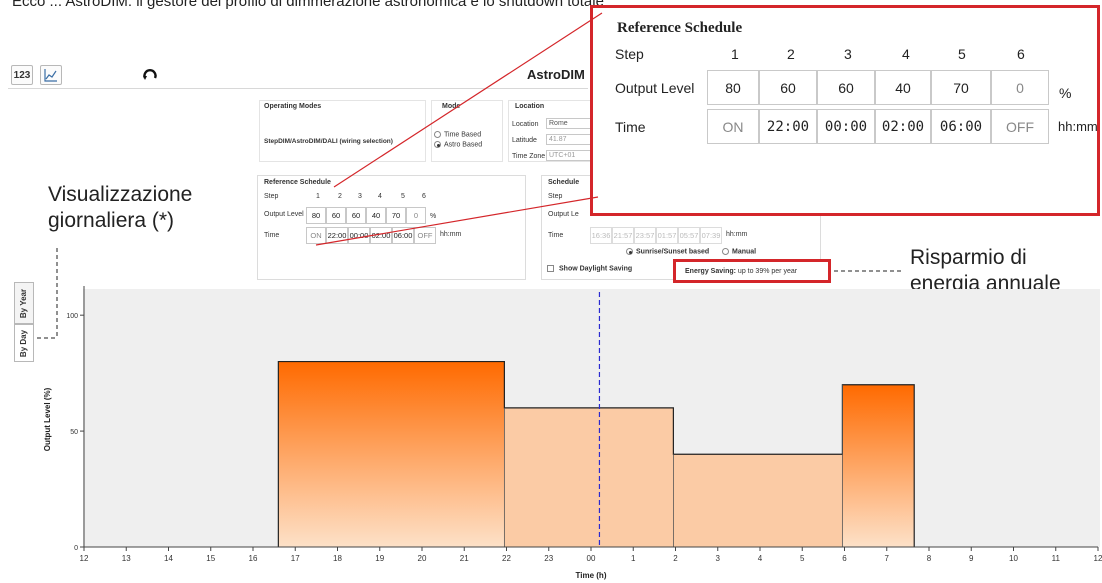 This screenshot has height=583, width=1102. What do you see at coordinates (1013, 558) in the screenshot?
I see `x-tick-label: 10` at bounding box center [1013, 558].